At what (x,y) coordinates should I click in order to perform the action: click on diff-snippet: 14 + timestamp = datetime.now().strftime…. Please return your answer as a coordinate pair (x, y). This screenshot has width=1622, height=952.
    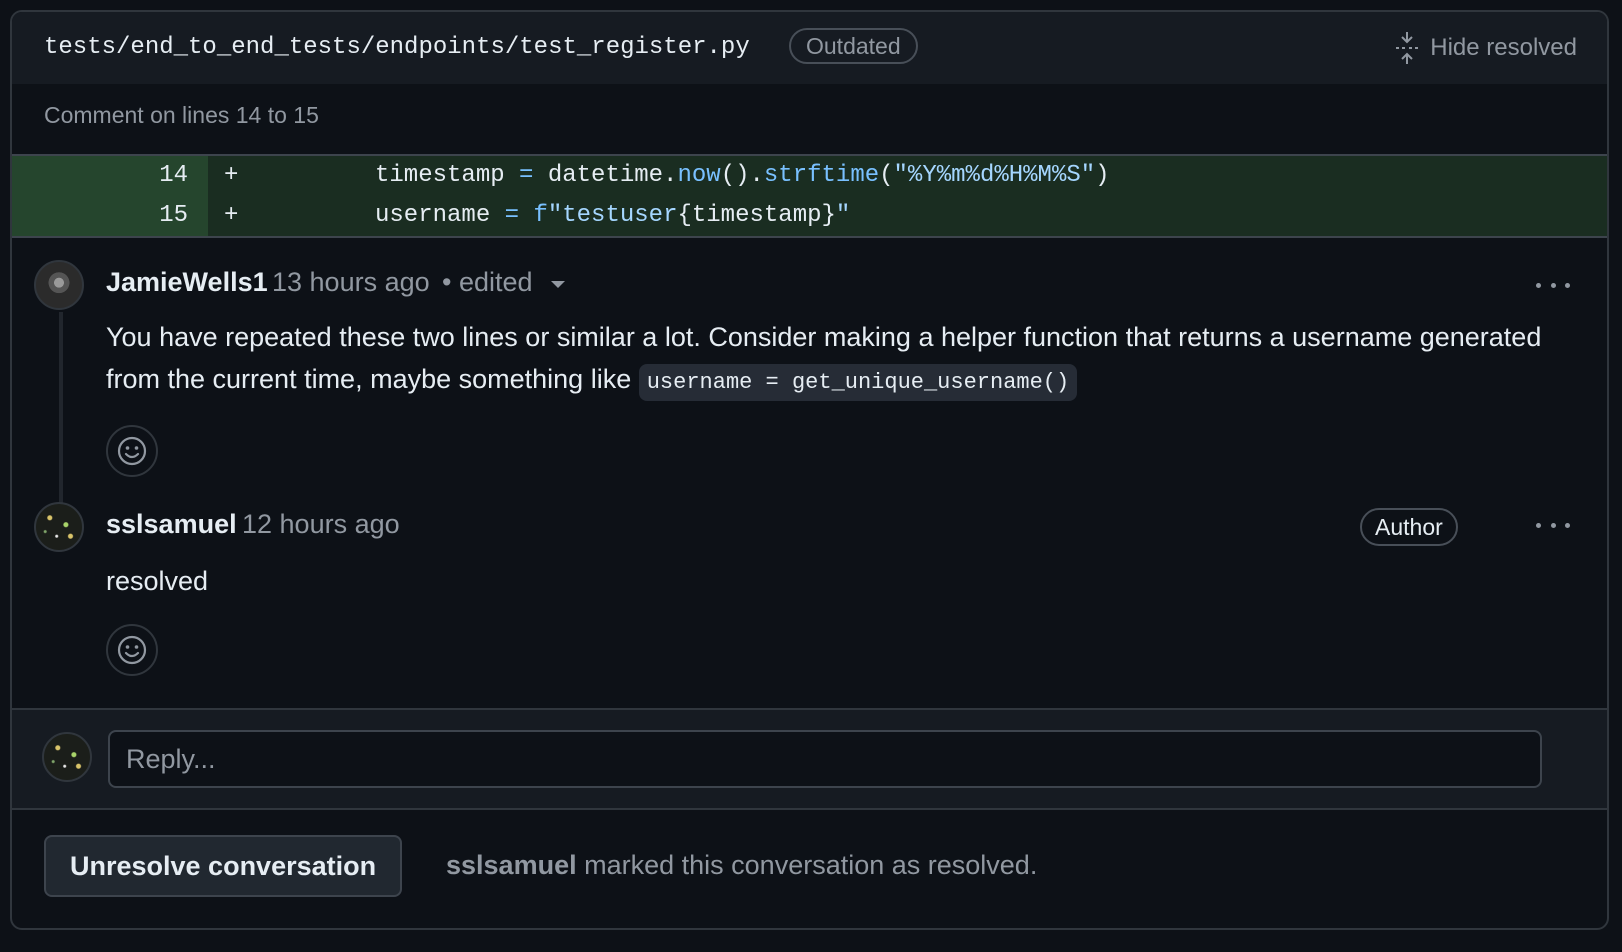
    Looking at the image, I should click on (809, 196).